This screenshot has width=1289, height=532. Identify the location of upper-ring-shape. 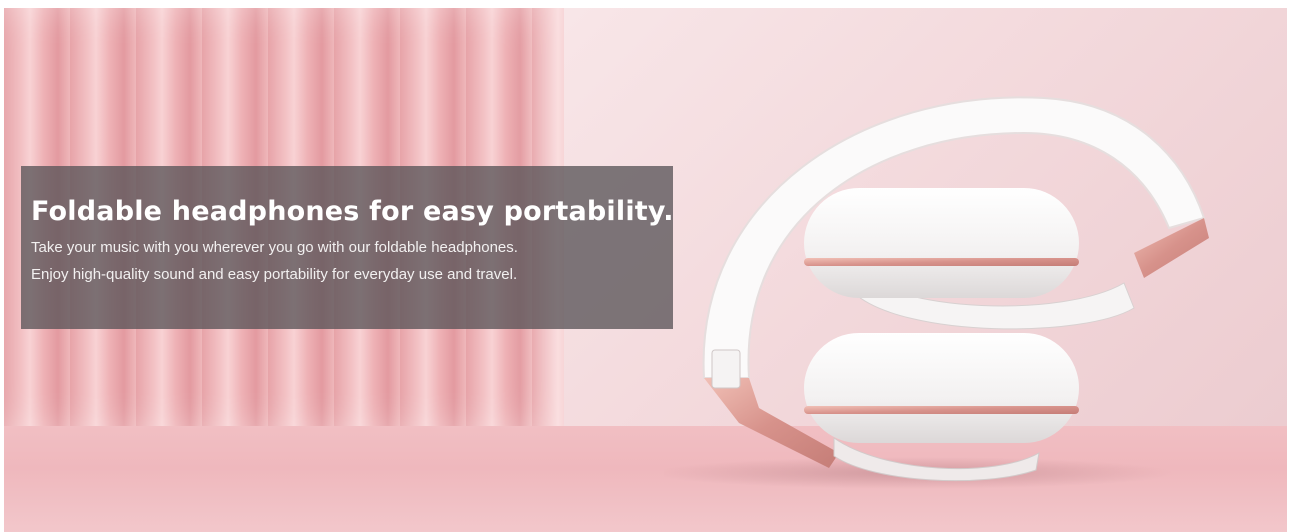
(941, 262).